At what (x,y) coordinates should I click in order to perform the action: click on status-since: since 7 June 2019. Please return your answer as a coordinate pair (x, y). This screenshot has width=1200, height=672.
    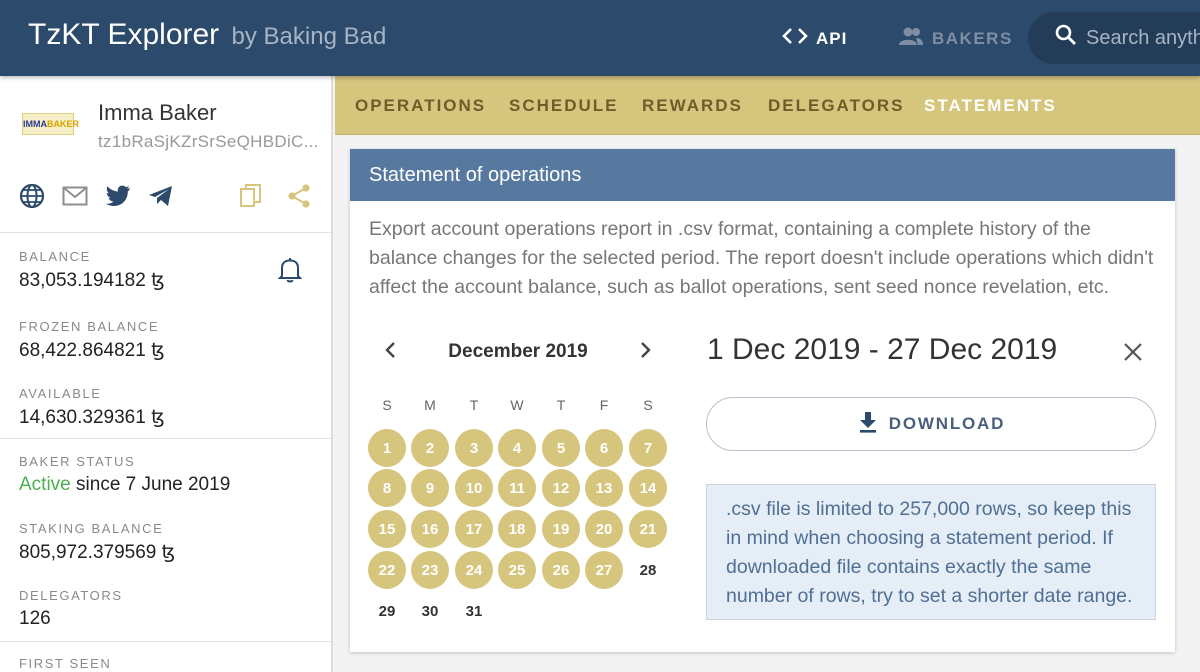
    Looking at the image, I should click on (150, 484).